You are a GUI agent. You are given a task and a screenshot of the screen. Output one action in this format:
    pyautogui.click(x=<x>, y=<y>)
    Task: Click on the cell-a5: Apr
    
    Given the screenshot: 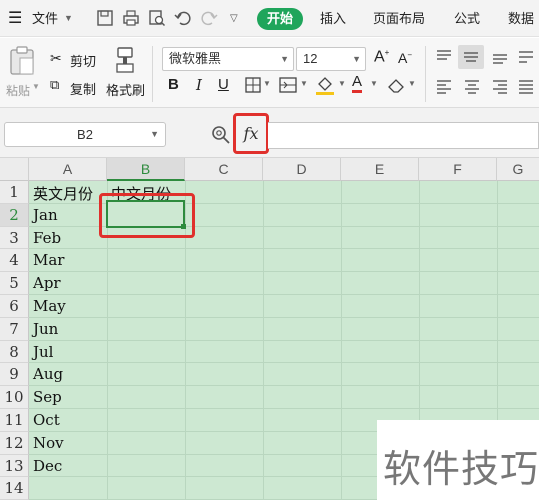 What is the action you would take?
    pyautogui.click(x=47, y=283)
    